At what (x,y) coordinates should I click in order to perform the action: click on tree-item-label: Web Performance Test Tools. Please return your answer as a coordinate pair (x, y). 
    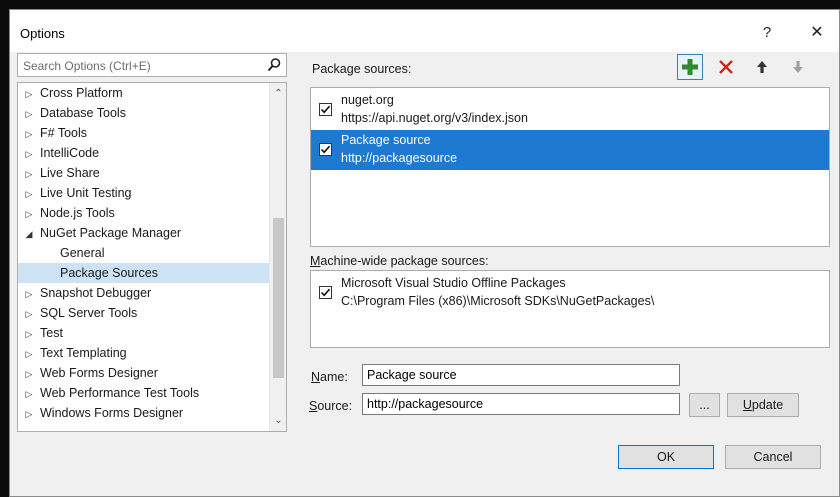
    Looking at the image, I should click on (120, 393).